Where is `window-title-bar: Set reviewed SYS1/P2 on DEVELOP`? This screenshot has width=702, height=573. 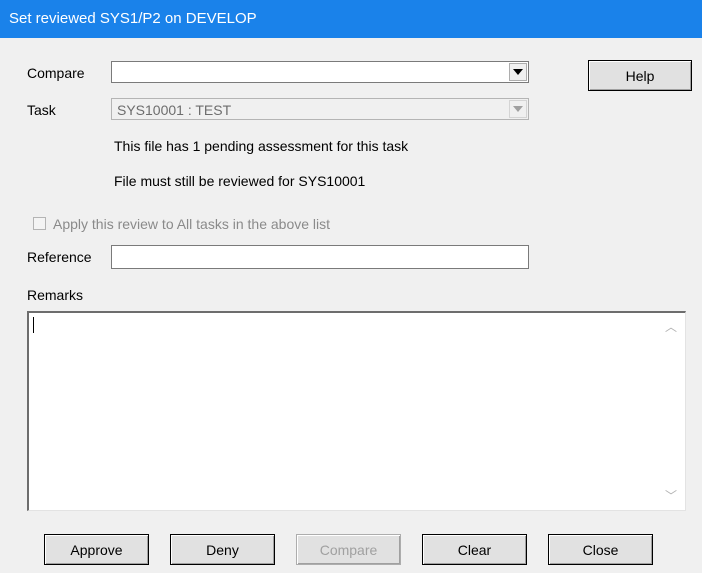
window-title-bar: Set reviewed SYS1/P2 on DEVELOP is located at coordinates (351, 19).